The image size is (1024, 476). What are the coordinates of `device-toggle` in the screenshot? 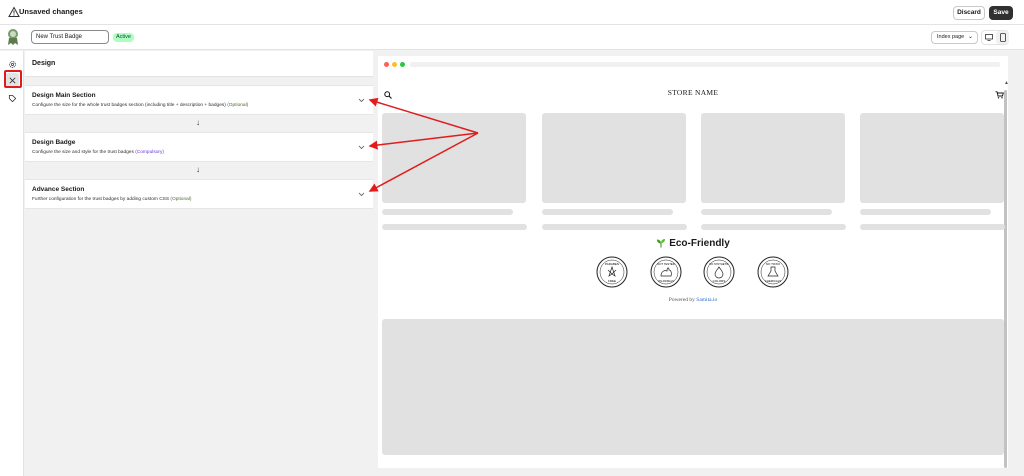 It's located at (995, 37).